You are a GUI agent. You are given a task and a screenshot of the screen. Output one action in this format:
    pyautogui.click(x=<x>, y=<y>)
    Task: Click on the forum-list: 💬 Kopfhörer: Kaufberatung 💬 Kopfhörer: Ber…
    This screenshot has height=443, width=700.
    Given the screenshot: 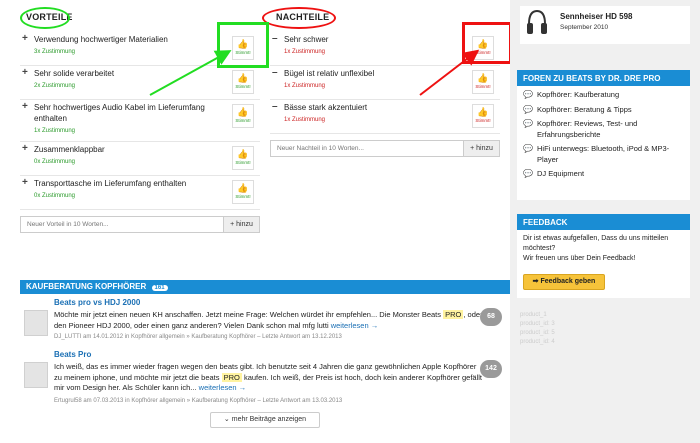 What is the action you would take?
    pyautogui.click(x=603, y=137)
    